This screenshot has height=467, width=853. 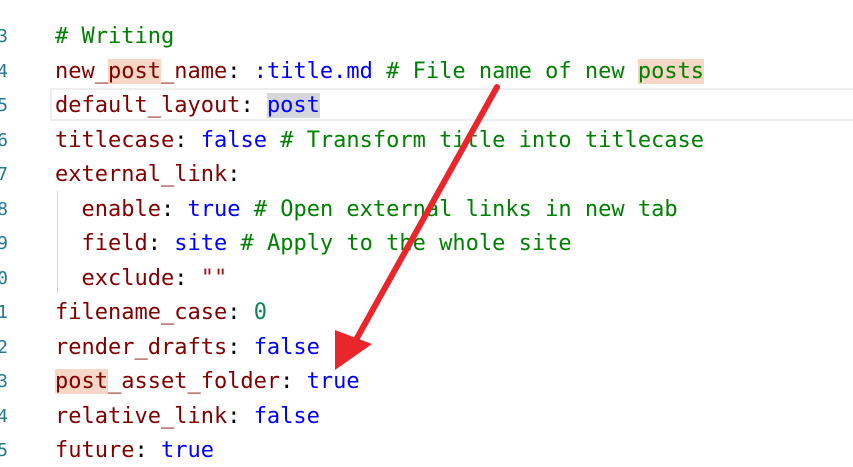 What do you see at coordinates (128, 278) in the screenshot?
I see `code-token: exclude` at bounding box center [128, 278].